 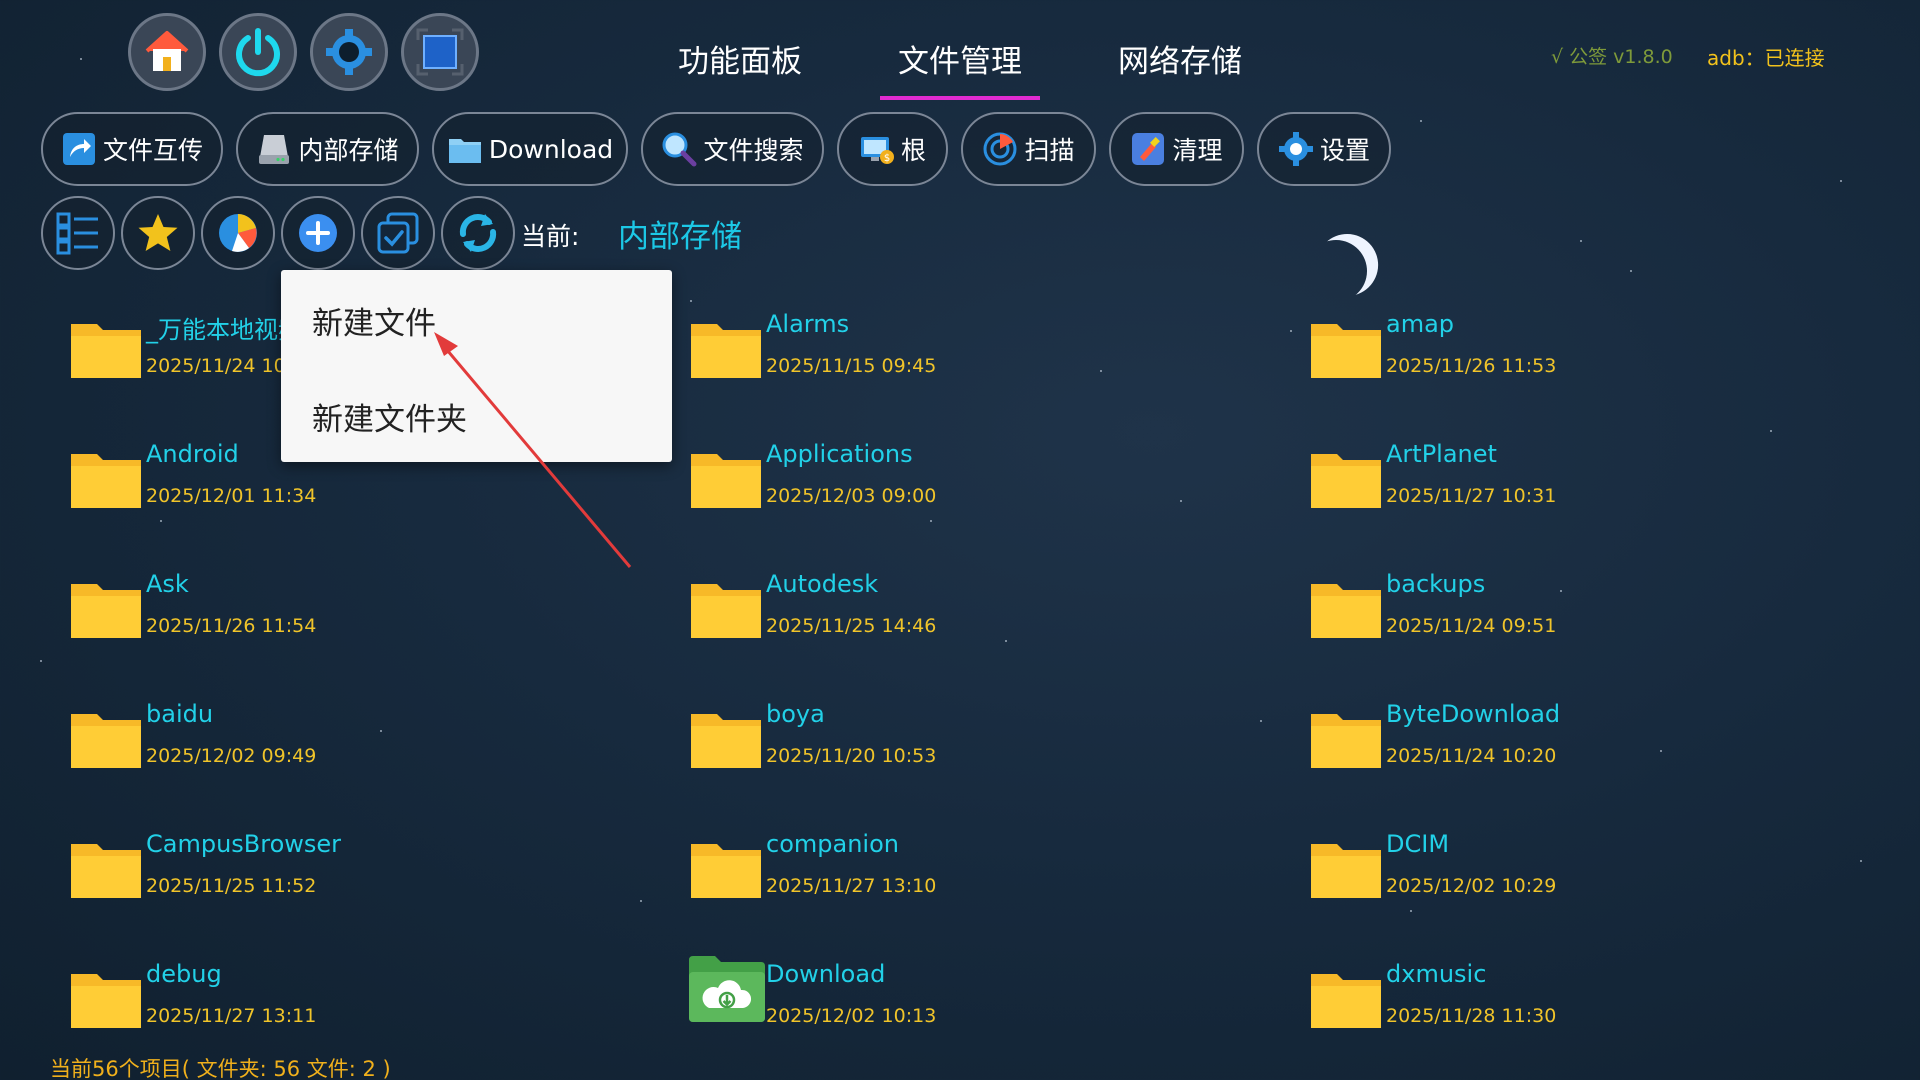 I want to click on pie-chart-icon, so click(x=238, y=233).